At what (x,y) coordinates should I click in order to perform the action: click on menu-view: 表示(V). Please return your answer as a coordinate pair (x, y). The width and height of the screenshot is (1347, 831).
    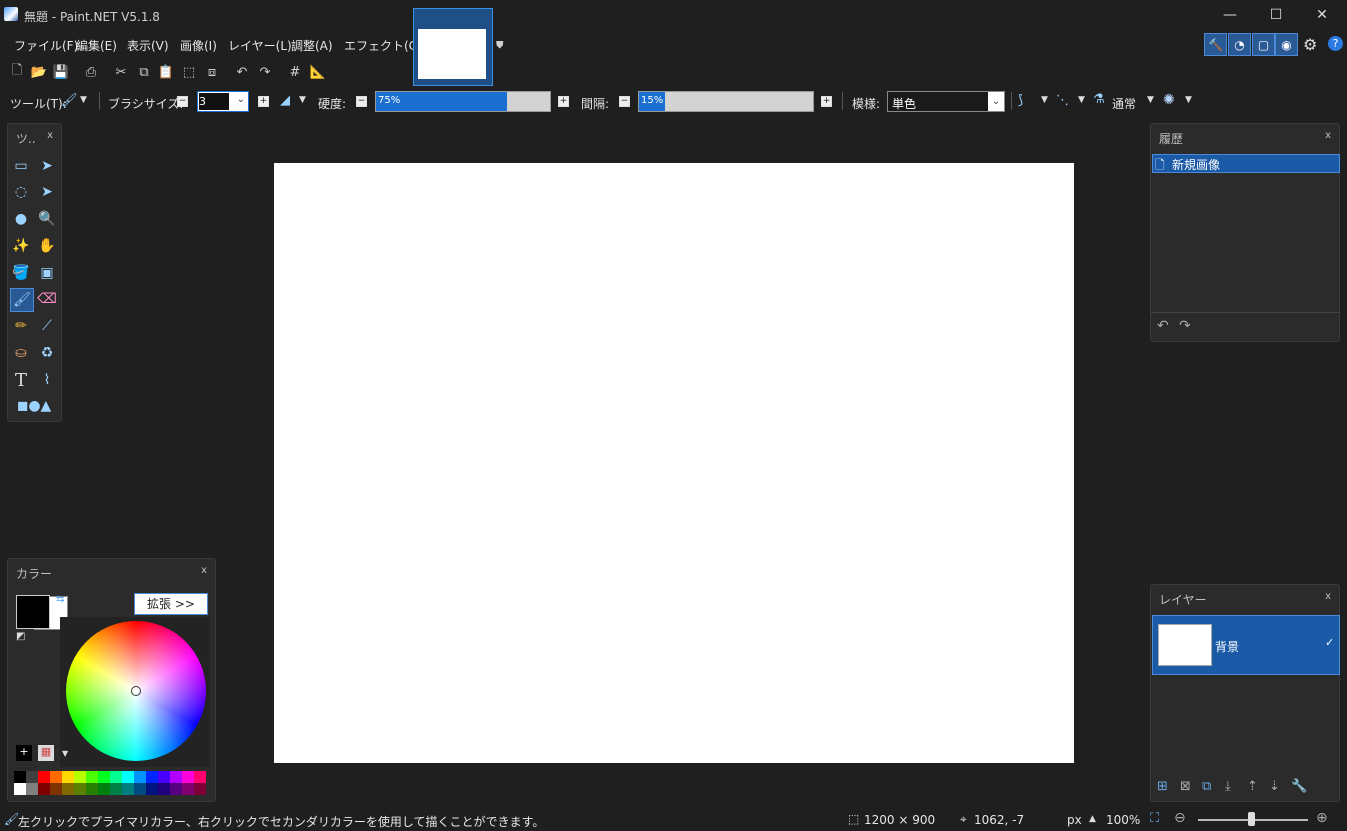
    Looking at the image, I should click on (148, 45).